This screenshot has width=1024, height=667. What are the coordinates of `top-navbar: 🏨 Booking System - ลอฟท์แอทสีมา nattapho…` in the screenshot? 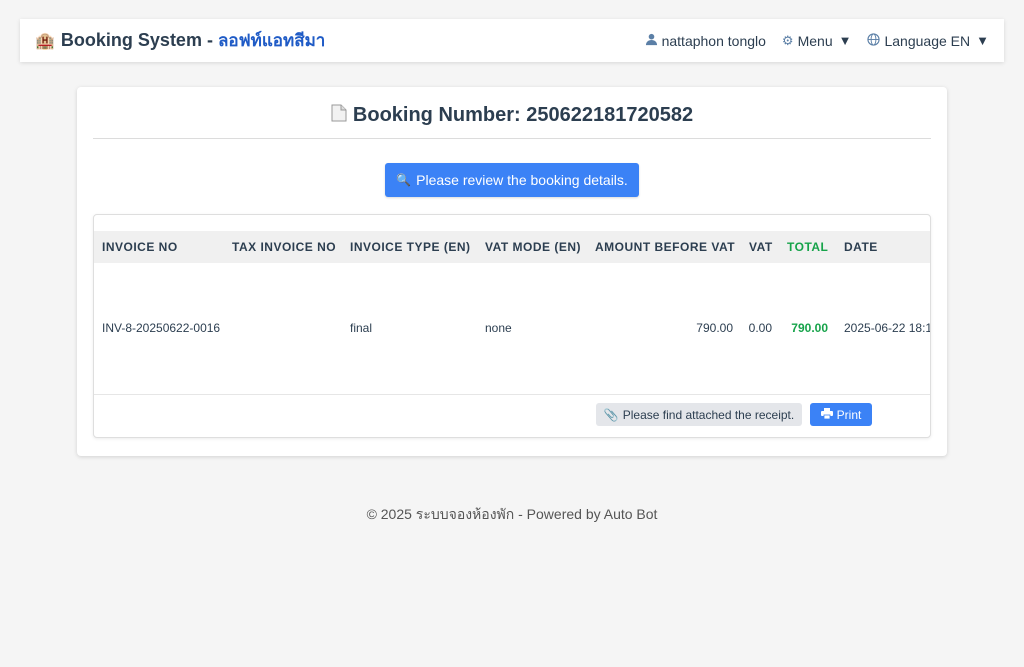 It's located at (512, 40).